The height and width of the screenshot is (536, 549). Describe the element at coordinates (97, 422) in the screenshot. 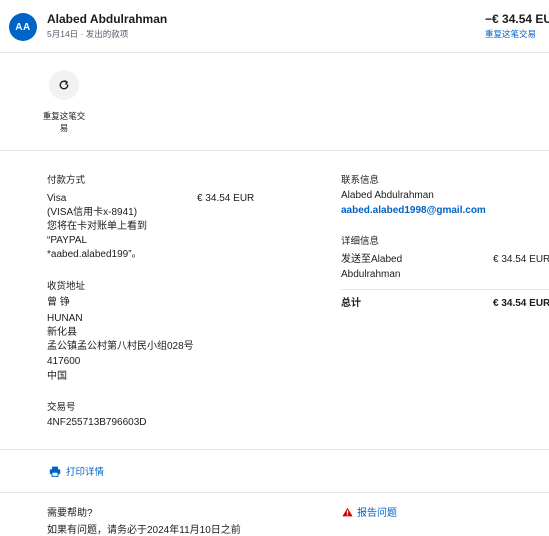

I see `transaction-id: 4NF255713B796603D` at that location.